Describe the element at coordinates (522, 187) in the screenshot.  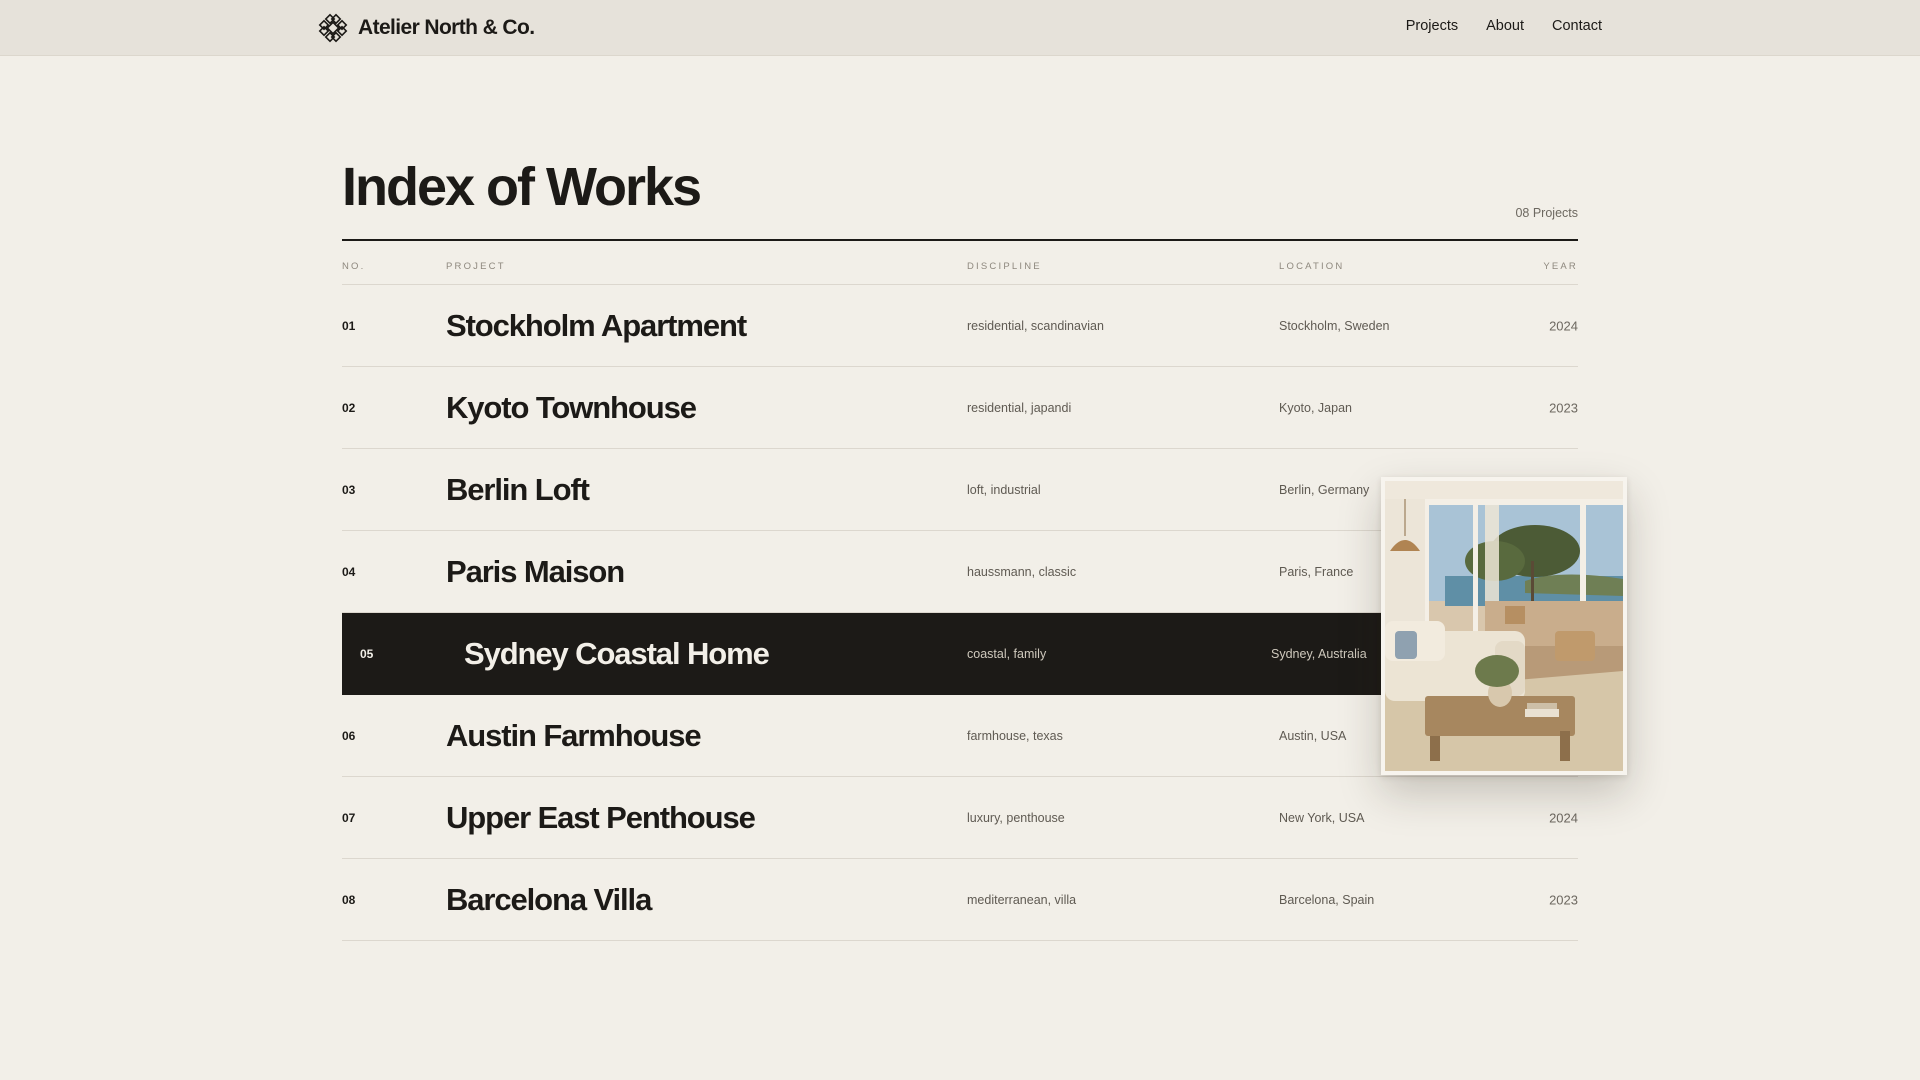
I see `page-title: Index of Works` at that location.